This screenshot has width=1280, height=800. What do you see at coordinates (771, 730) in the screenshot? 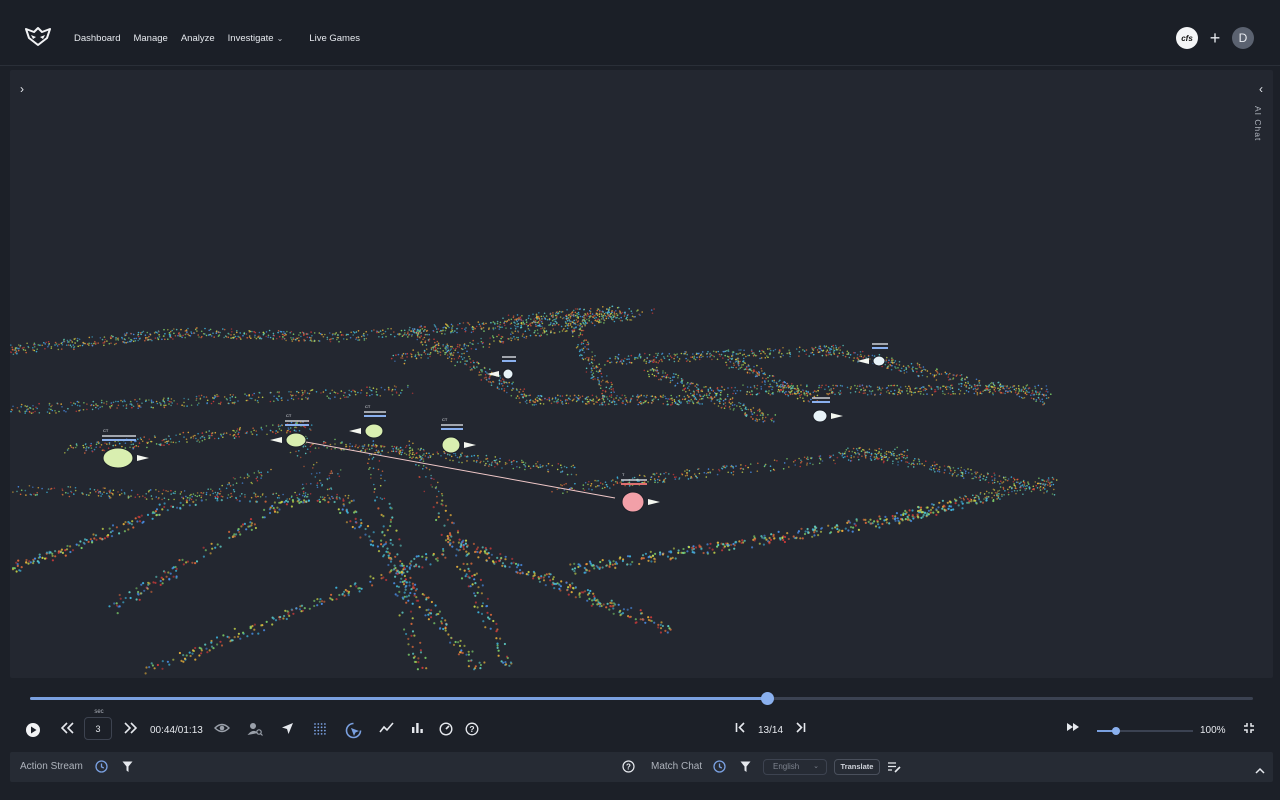
I see `round-indicator: 13/14` at bounding box center [771, 730].